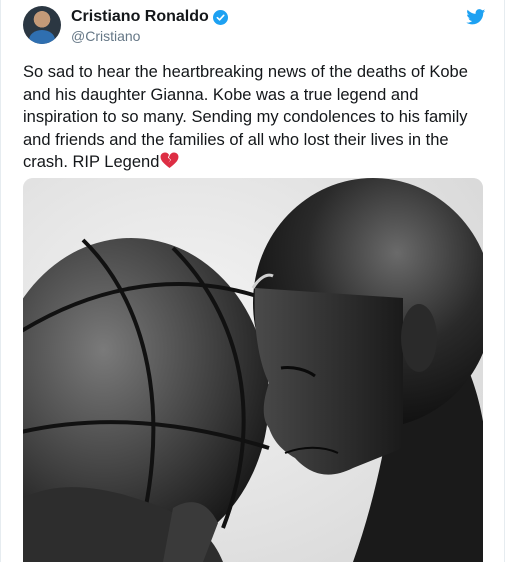 This screenshot has height=562, width=505. I want to click on twitter-bird-icon, so click(476, 17).